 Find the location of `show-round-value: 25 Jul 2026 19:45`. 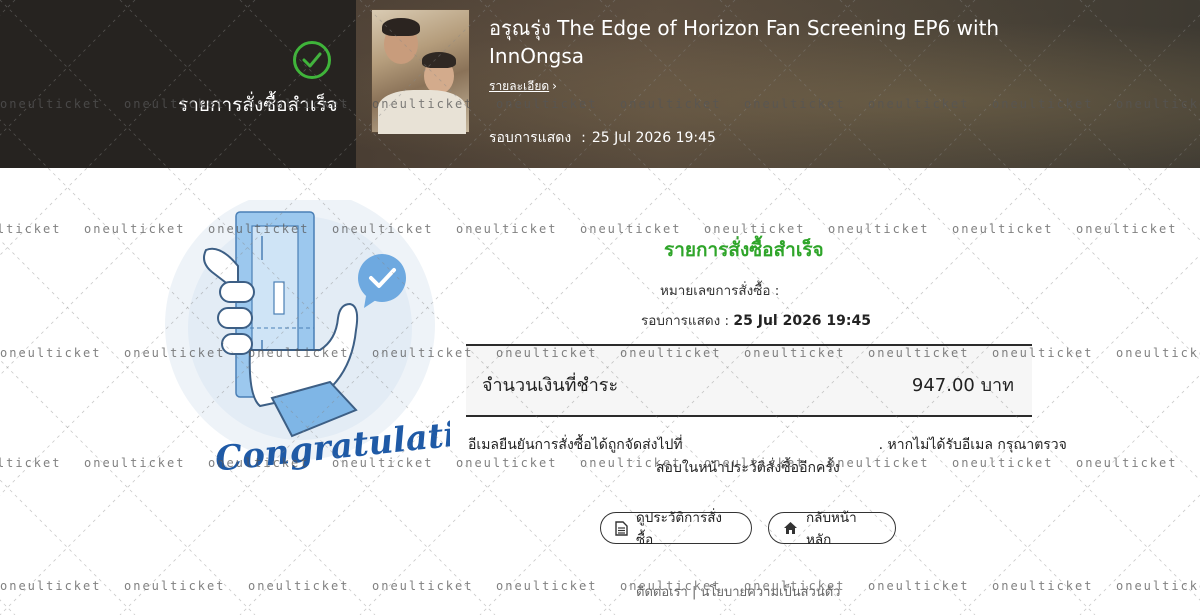

show-round-value: 25 Jul 2026 19:45 is located at coordinates (802, 321).